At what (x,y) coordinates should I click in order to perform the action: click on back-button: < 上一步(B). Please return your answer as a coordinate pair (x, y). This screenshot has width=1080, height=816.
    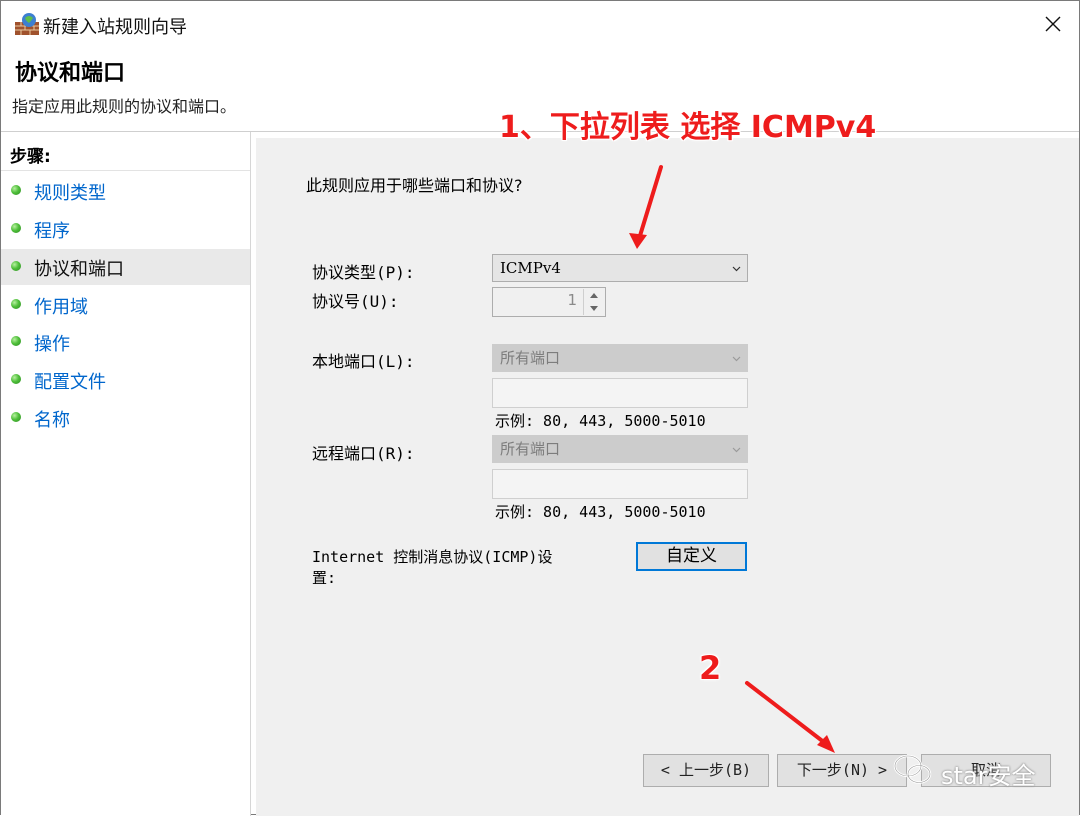
    Looking at the image, I should click on (706, 770).